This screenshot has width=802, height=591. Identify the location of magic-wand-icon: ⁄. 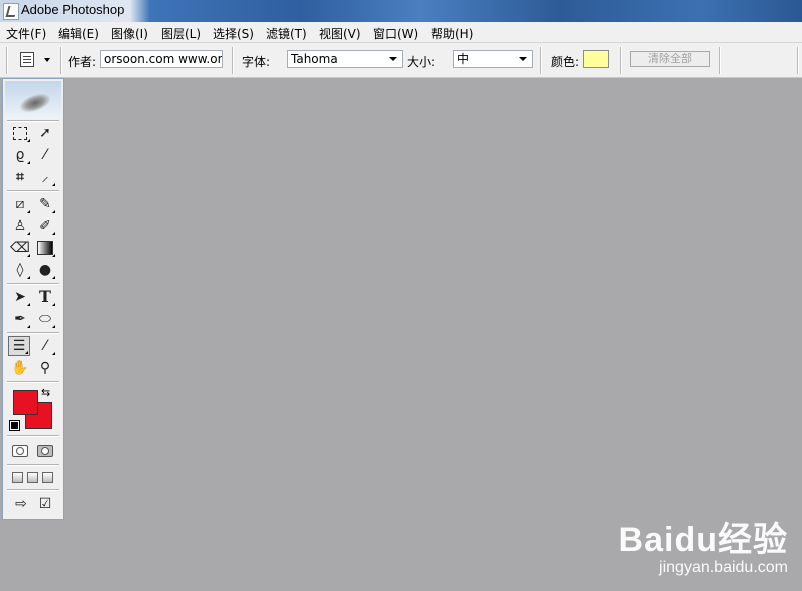
(45, 155).